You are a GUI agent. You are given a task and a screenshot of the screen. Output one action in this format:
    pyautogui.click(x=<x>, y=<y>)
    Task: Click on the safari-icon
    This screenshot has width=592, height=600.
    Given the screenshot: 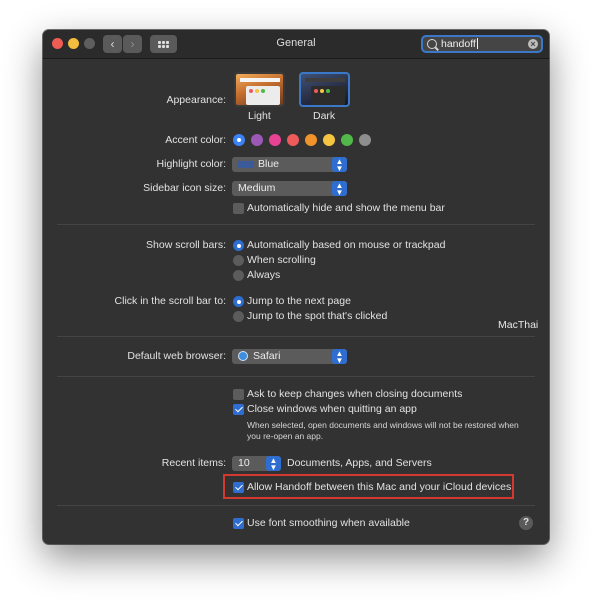 What is the action you would take?
    pyautogui.click(x=243, y=356)
    